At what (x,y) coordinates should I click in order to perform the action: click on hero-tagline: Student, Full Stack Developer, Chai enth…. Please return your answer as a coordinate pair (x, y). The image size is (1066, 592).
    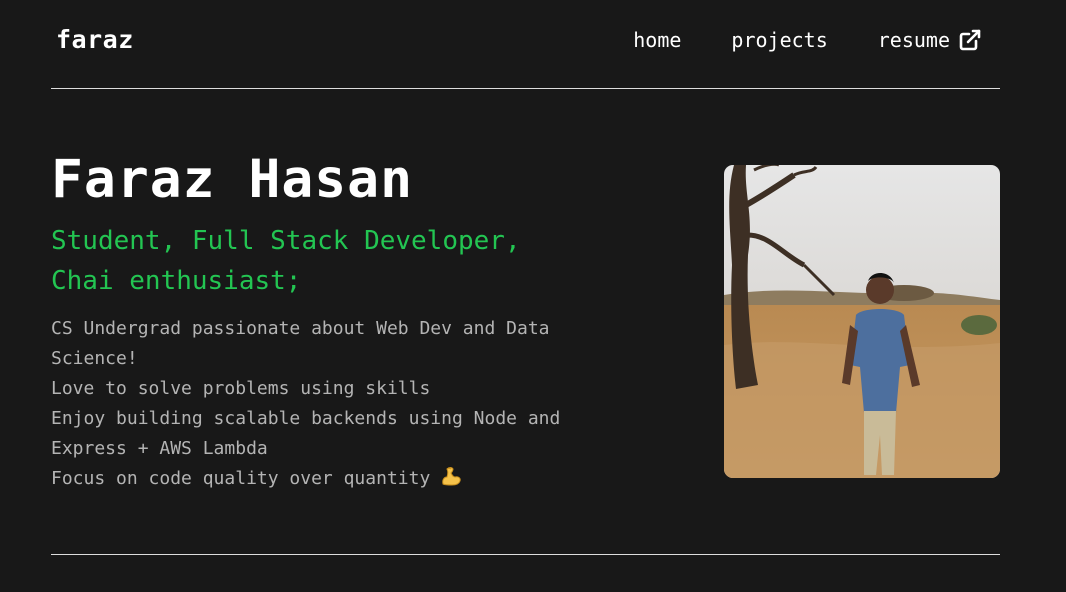
    Looking at the image, I should click on (331, 261).